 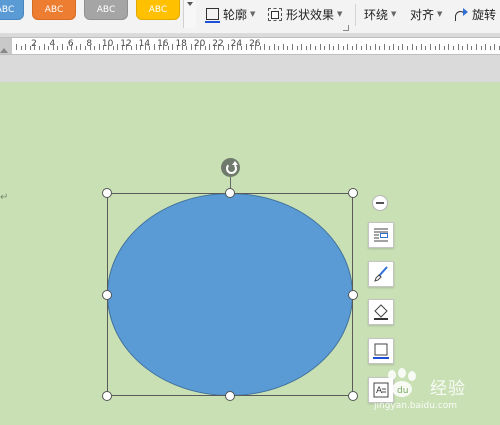 I want to click on shape-style-blue: ABC, so click(x=12, y=10).